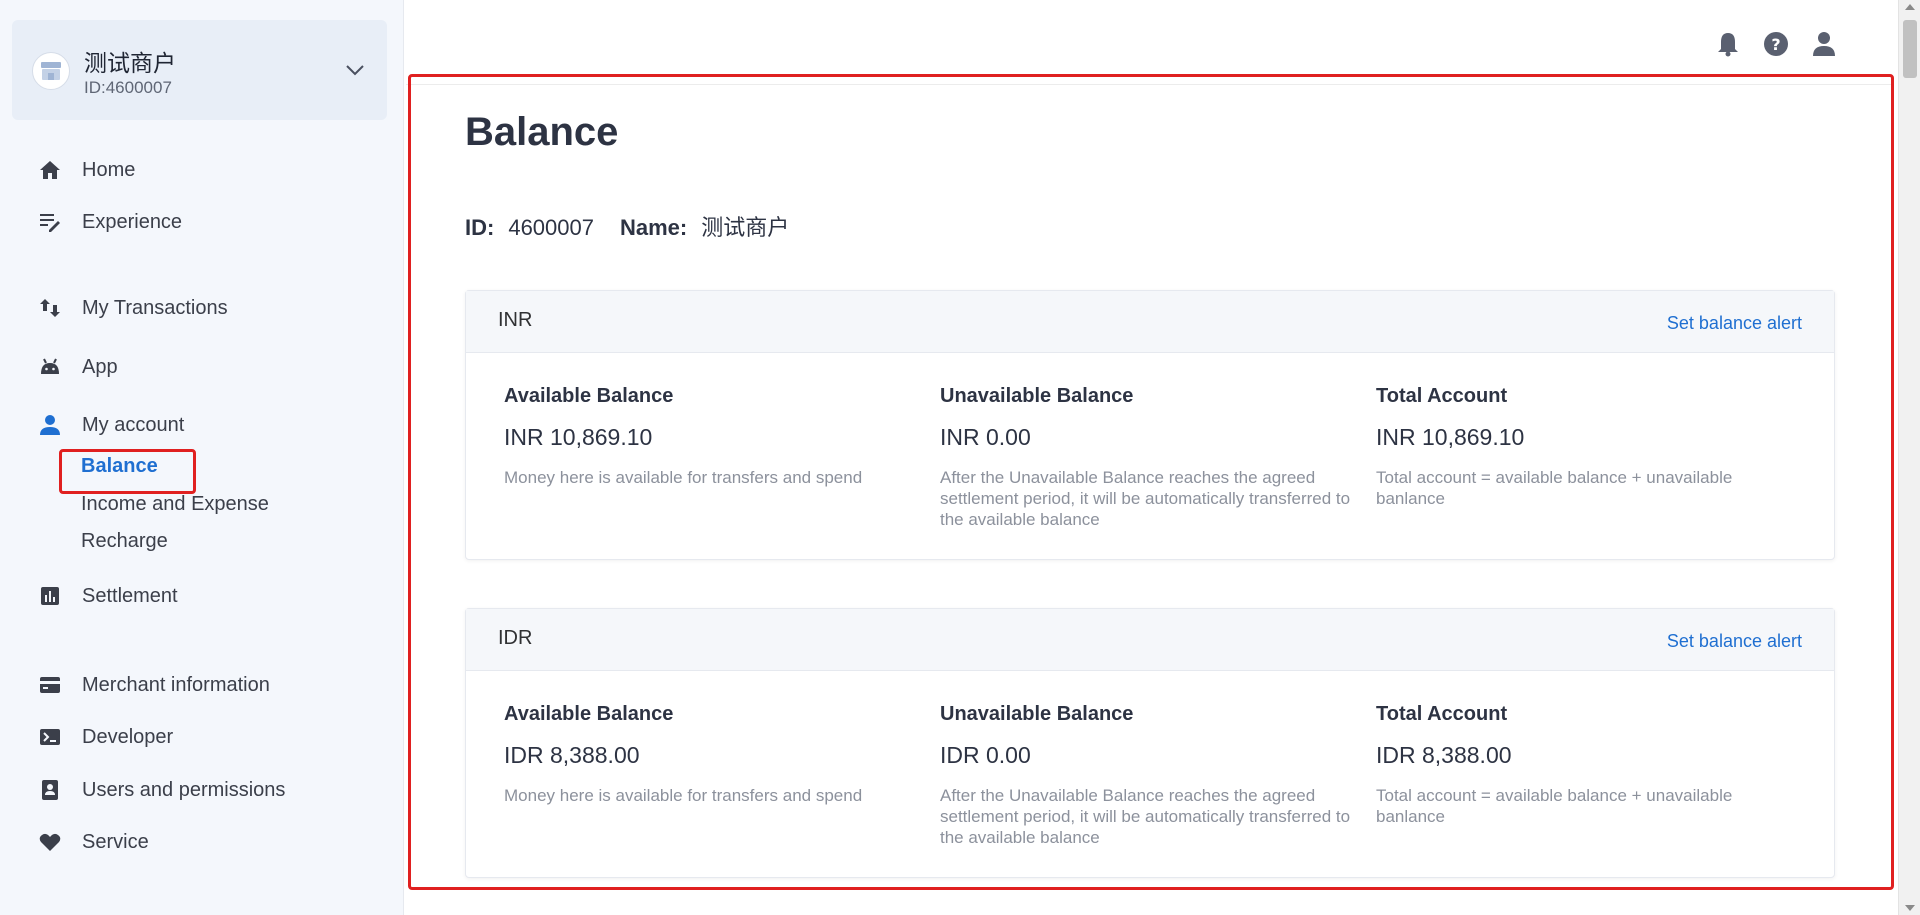 The height and width of the screenshot is (915, 1920). I want to click on help-icon: ?, so click(1776, 44).